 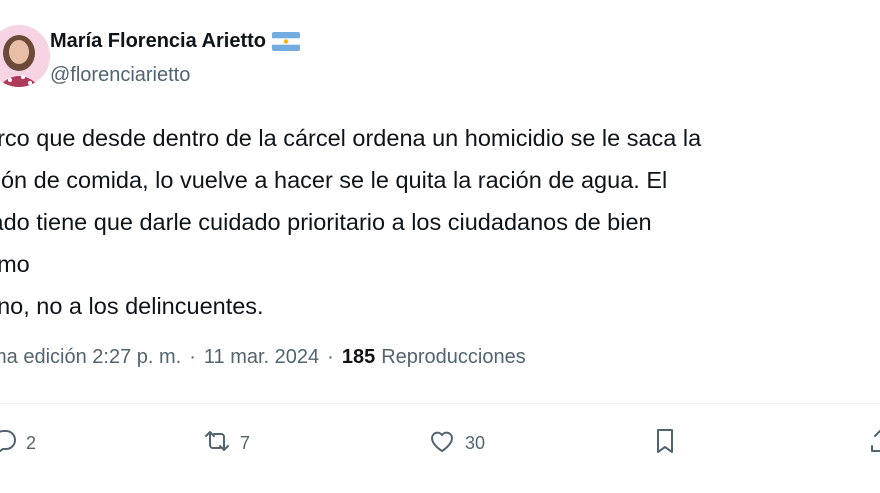 I want to click on retweet-count: 7, so click(x=245, y=442).